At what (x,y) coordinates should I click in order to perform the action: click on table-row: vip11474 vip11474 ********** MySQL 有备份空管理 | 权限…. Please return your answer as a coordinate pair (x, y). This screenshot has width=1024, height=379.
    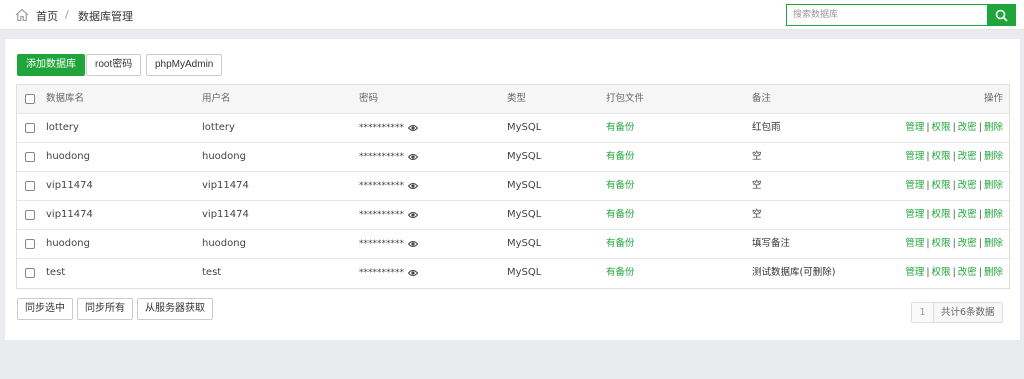
    Looking at the image, I should click on (513, 186).